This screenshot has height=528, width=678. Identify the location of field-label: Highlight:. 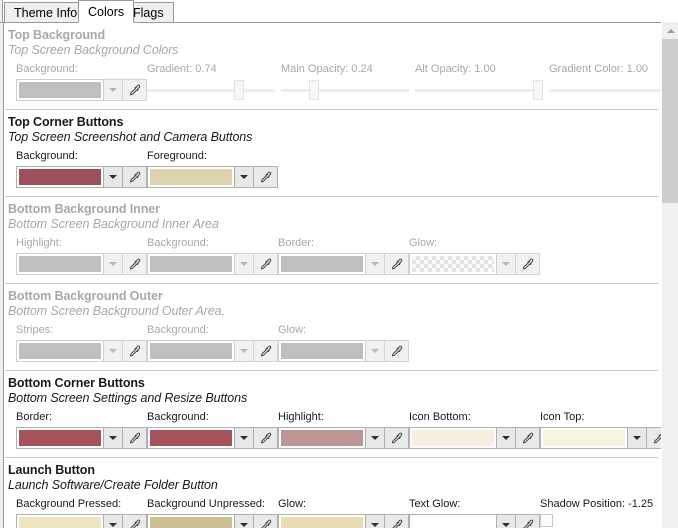
(39, 243).